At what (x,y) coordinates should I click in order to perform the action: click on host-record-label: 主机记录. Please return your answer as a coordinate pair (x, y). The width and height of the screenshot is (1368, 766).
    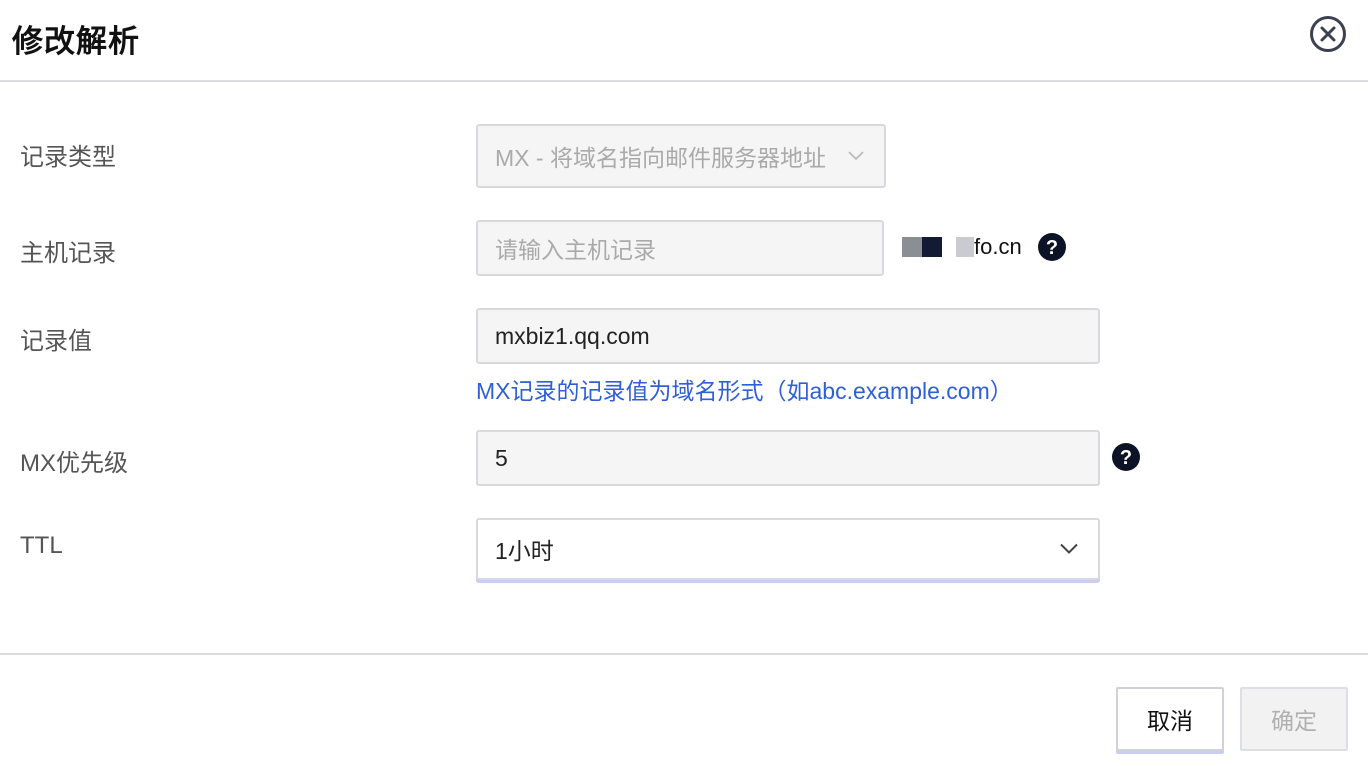
    Looking at the image, I should click on (68, 253).